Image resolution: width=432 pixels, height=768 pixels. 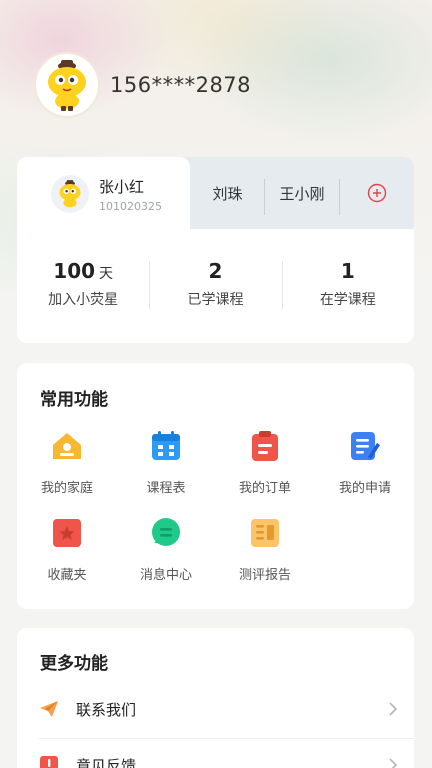 What do you see at coordinates (106, 274) in the screenshot?
I see `stat-unit: 天` at bounding box center [106, 274].